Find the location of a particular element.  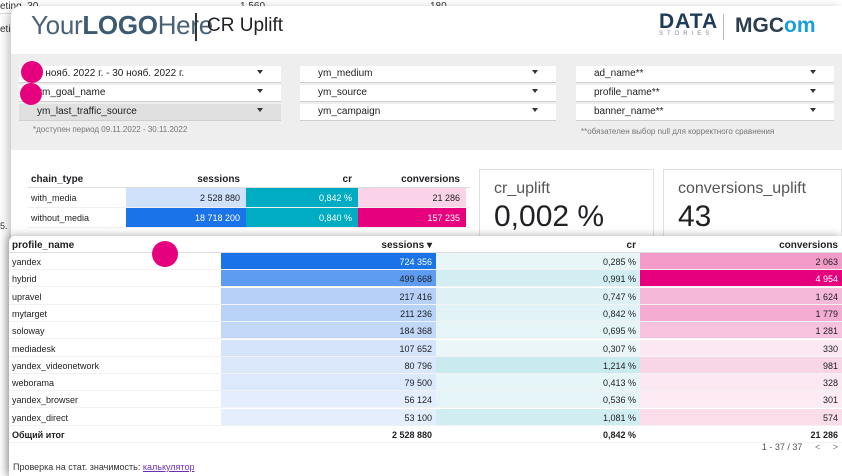

total-row: Общий итог 2 528 880 0,842 % 21 286 is located at coordinates (425, 434).